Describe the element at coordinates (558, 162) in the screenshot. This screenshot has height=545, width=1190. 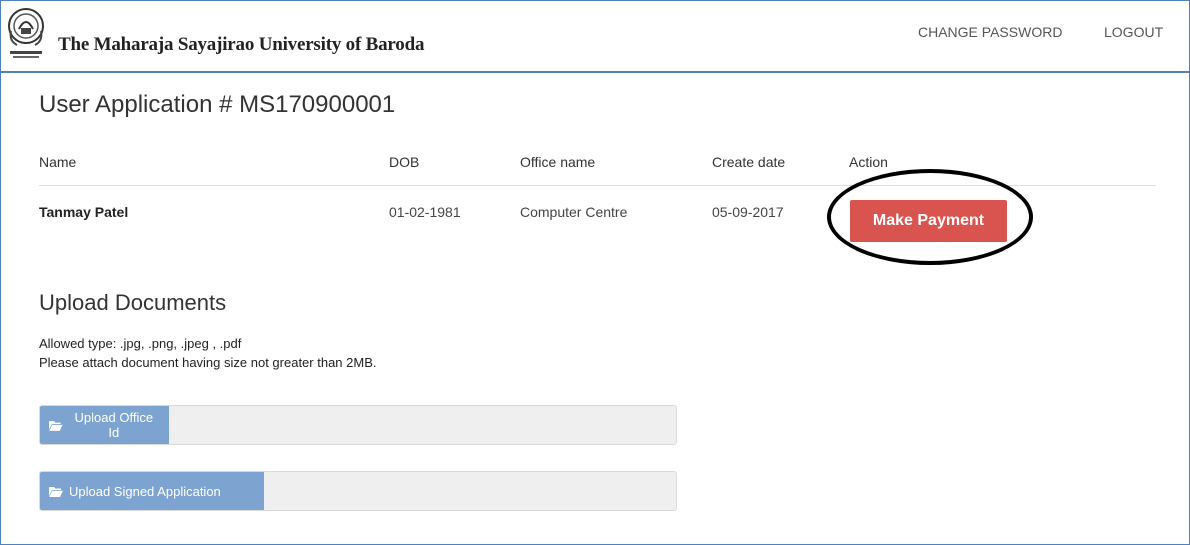
I see `column-header-office-name: Office name` at that location.